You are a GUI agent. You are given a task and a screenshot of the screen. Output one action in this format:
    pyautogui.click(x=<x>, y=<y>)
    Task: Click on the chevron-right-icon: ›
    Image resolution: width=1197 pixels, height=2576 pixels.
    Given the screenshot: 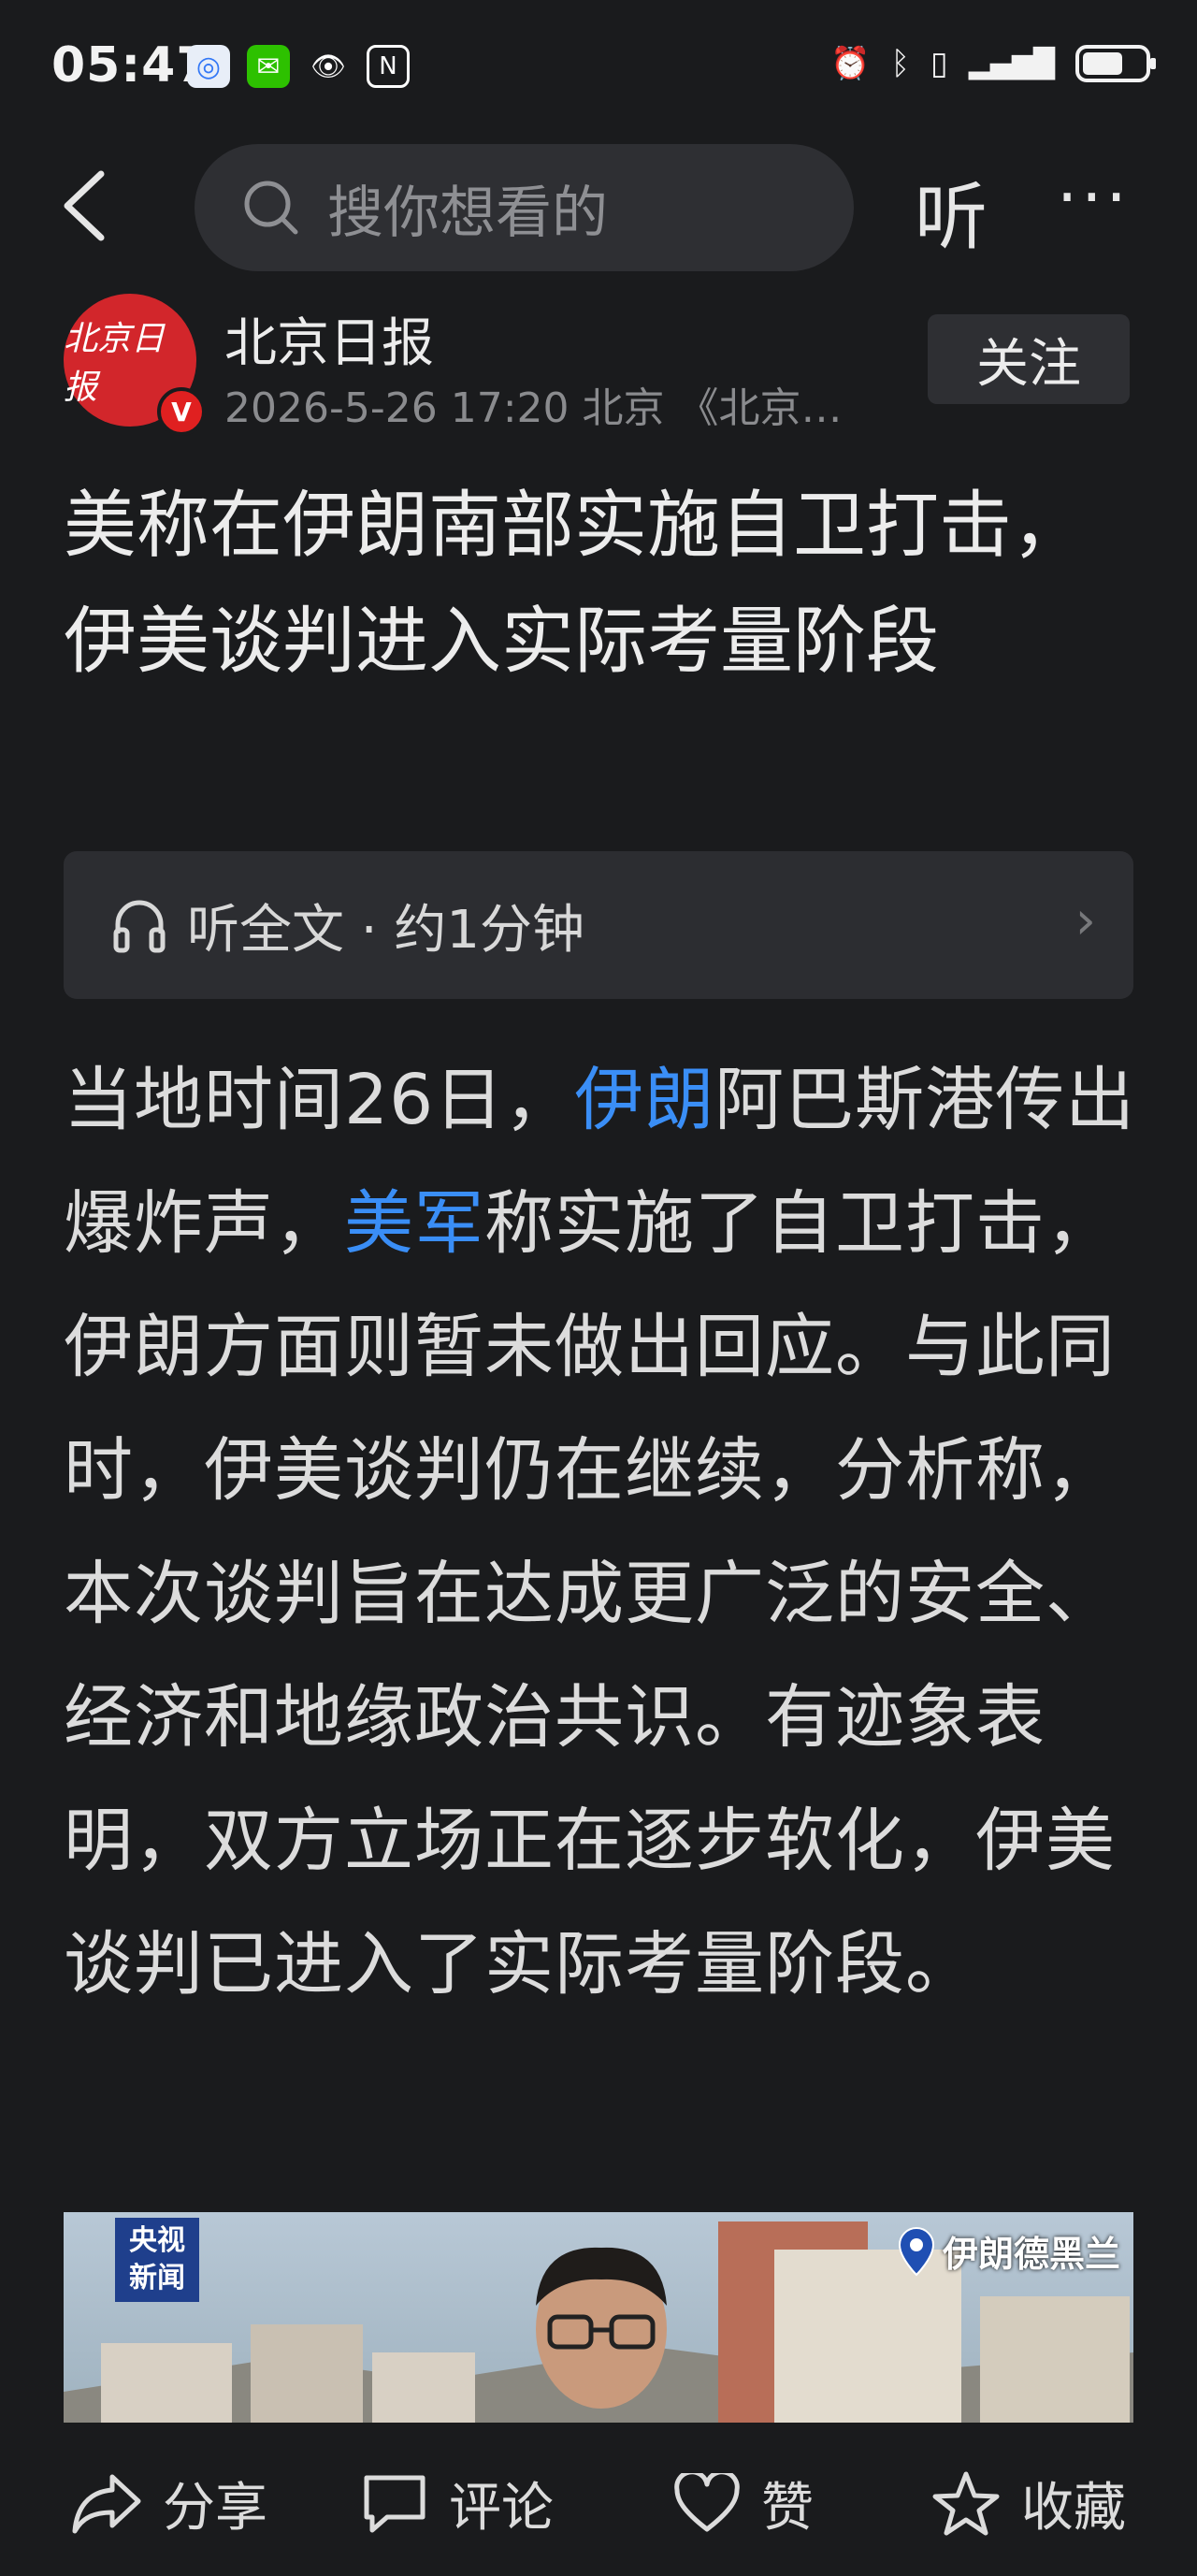 What is the action you would take?
    pyautogui.click(x=1085, y=921)
    